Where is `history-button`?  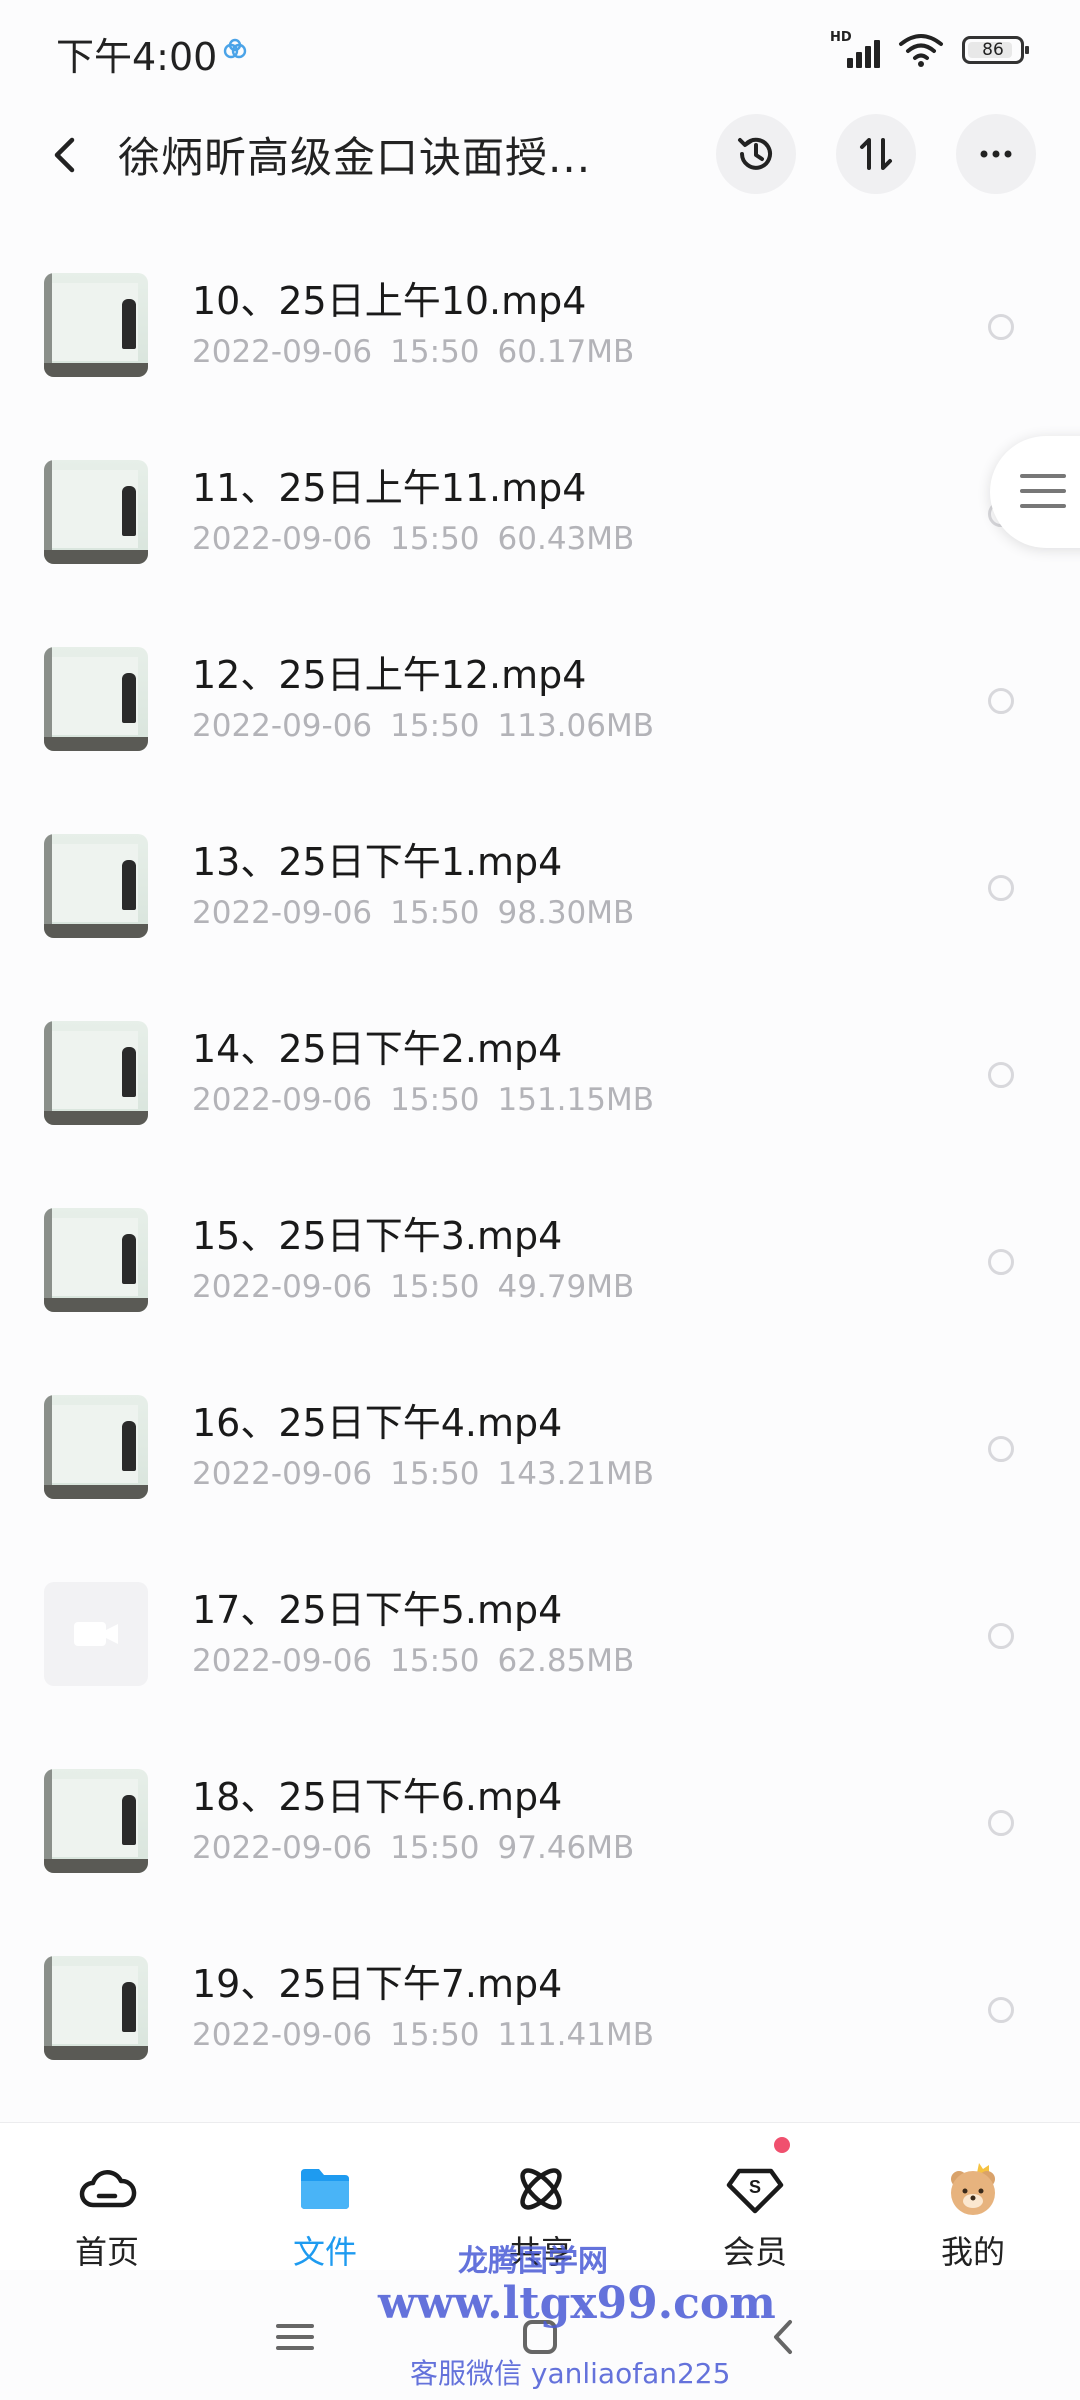
history-button is located at coordinates (756, 154).